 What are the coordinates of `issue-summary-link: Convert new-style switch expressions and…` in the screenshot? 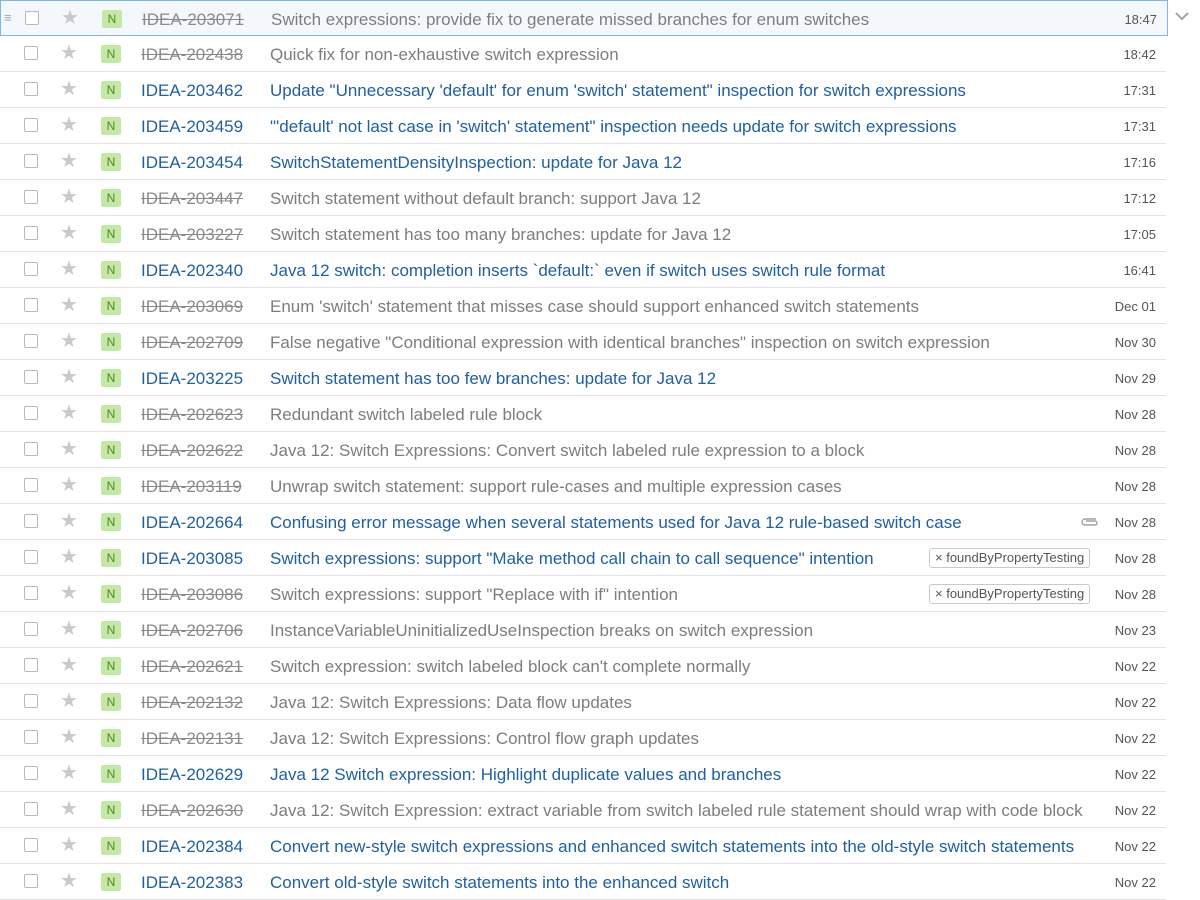 It's located at (672, 847).